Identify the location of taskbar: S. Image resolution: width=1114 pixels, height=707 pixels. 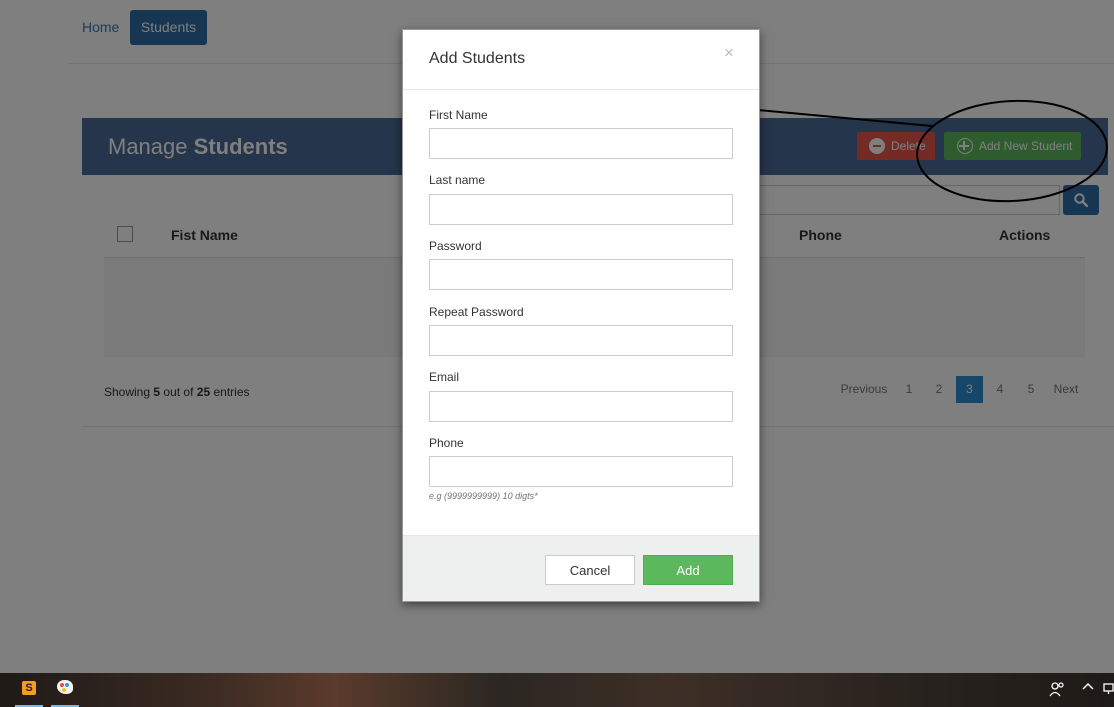
(557, 690).